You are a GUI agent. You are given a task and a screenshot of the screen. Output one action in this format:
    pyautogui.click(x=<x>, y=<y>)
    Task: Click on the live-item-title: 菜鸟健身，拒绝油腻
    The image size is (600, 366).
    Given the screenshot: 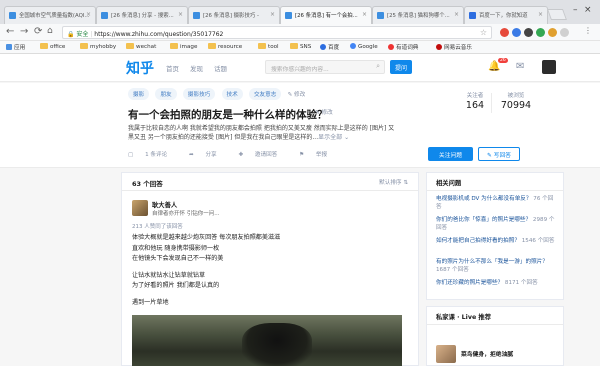 What is the action you would take?
    pyautogui.click(x=487, y=353)
    